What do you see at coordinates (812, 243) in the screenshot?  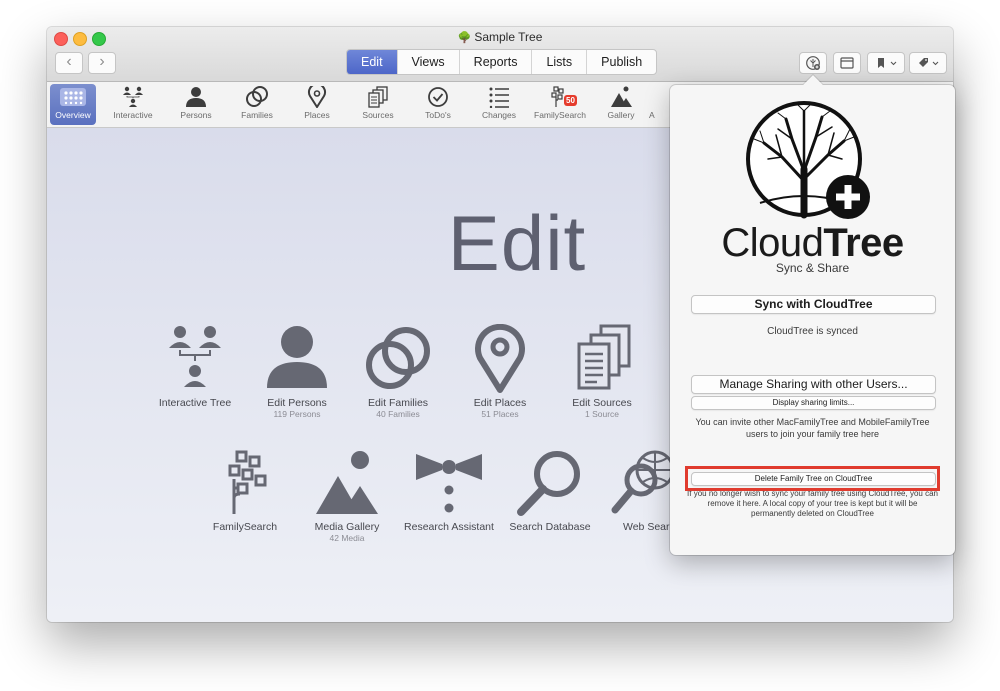 I see `cloudtree-brand: CloudTree` at bounding box center [812, 243].